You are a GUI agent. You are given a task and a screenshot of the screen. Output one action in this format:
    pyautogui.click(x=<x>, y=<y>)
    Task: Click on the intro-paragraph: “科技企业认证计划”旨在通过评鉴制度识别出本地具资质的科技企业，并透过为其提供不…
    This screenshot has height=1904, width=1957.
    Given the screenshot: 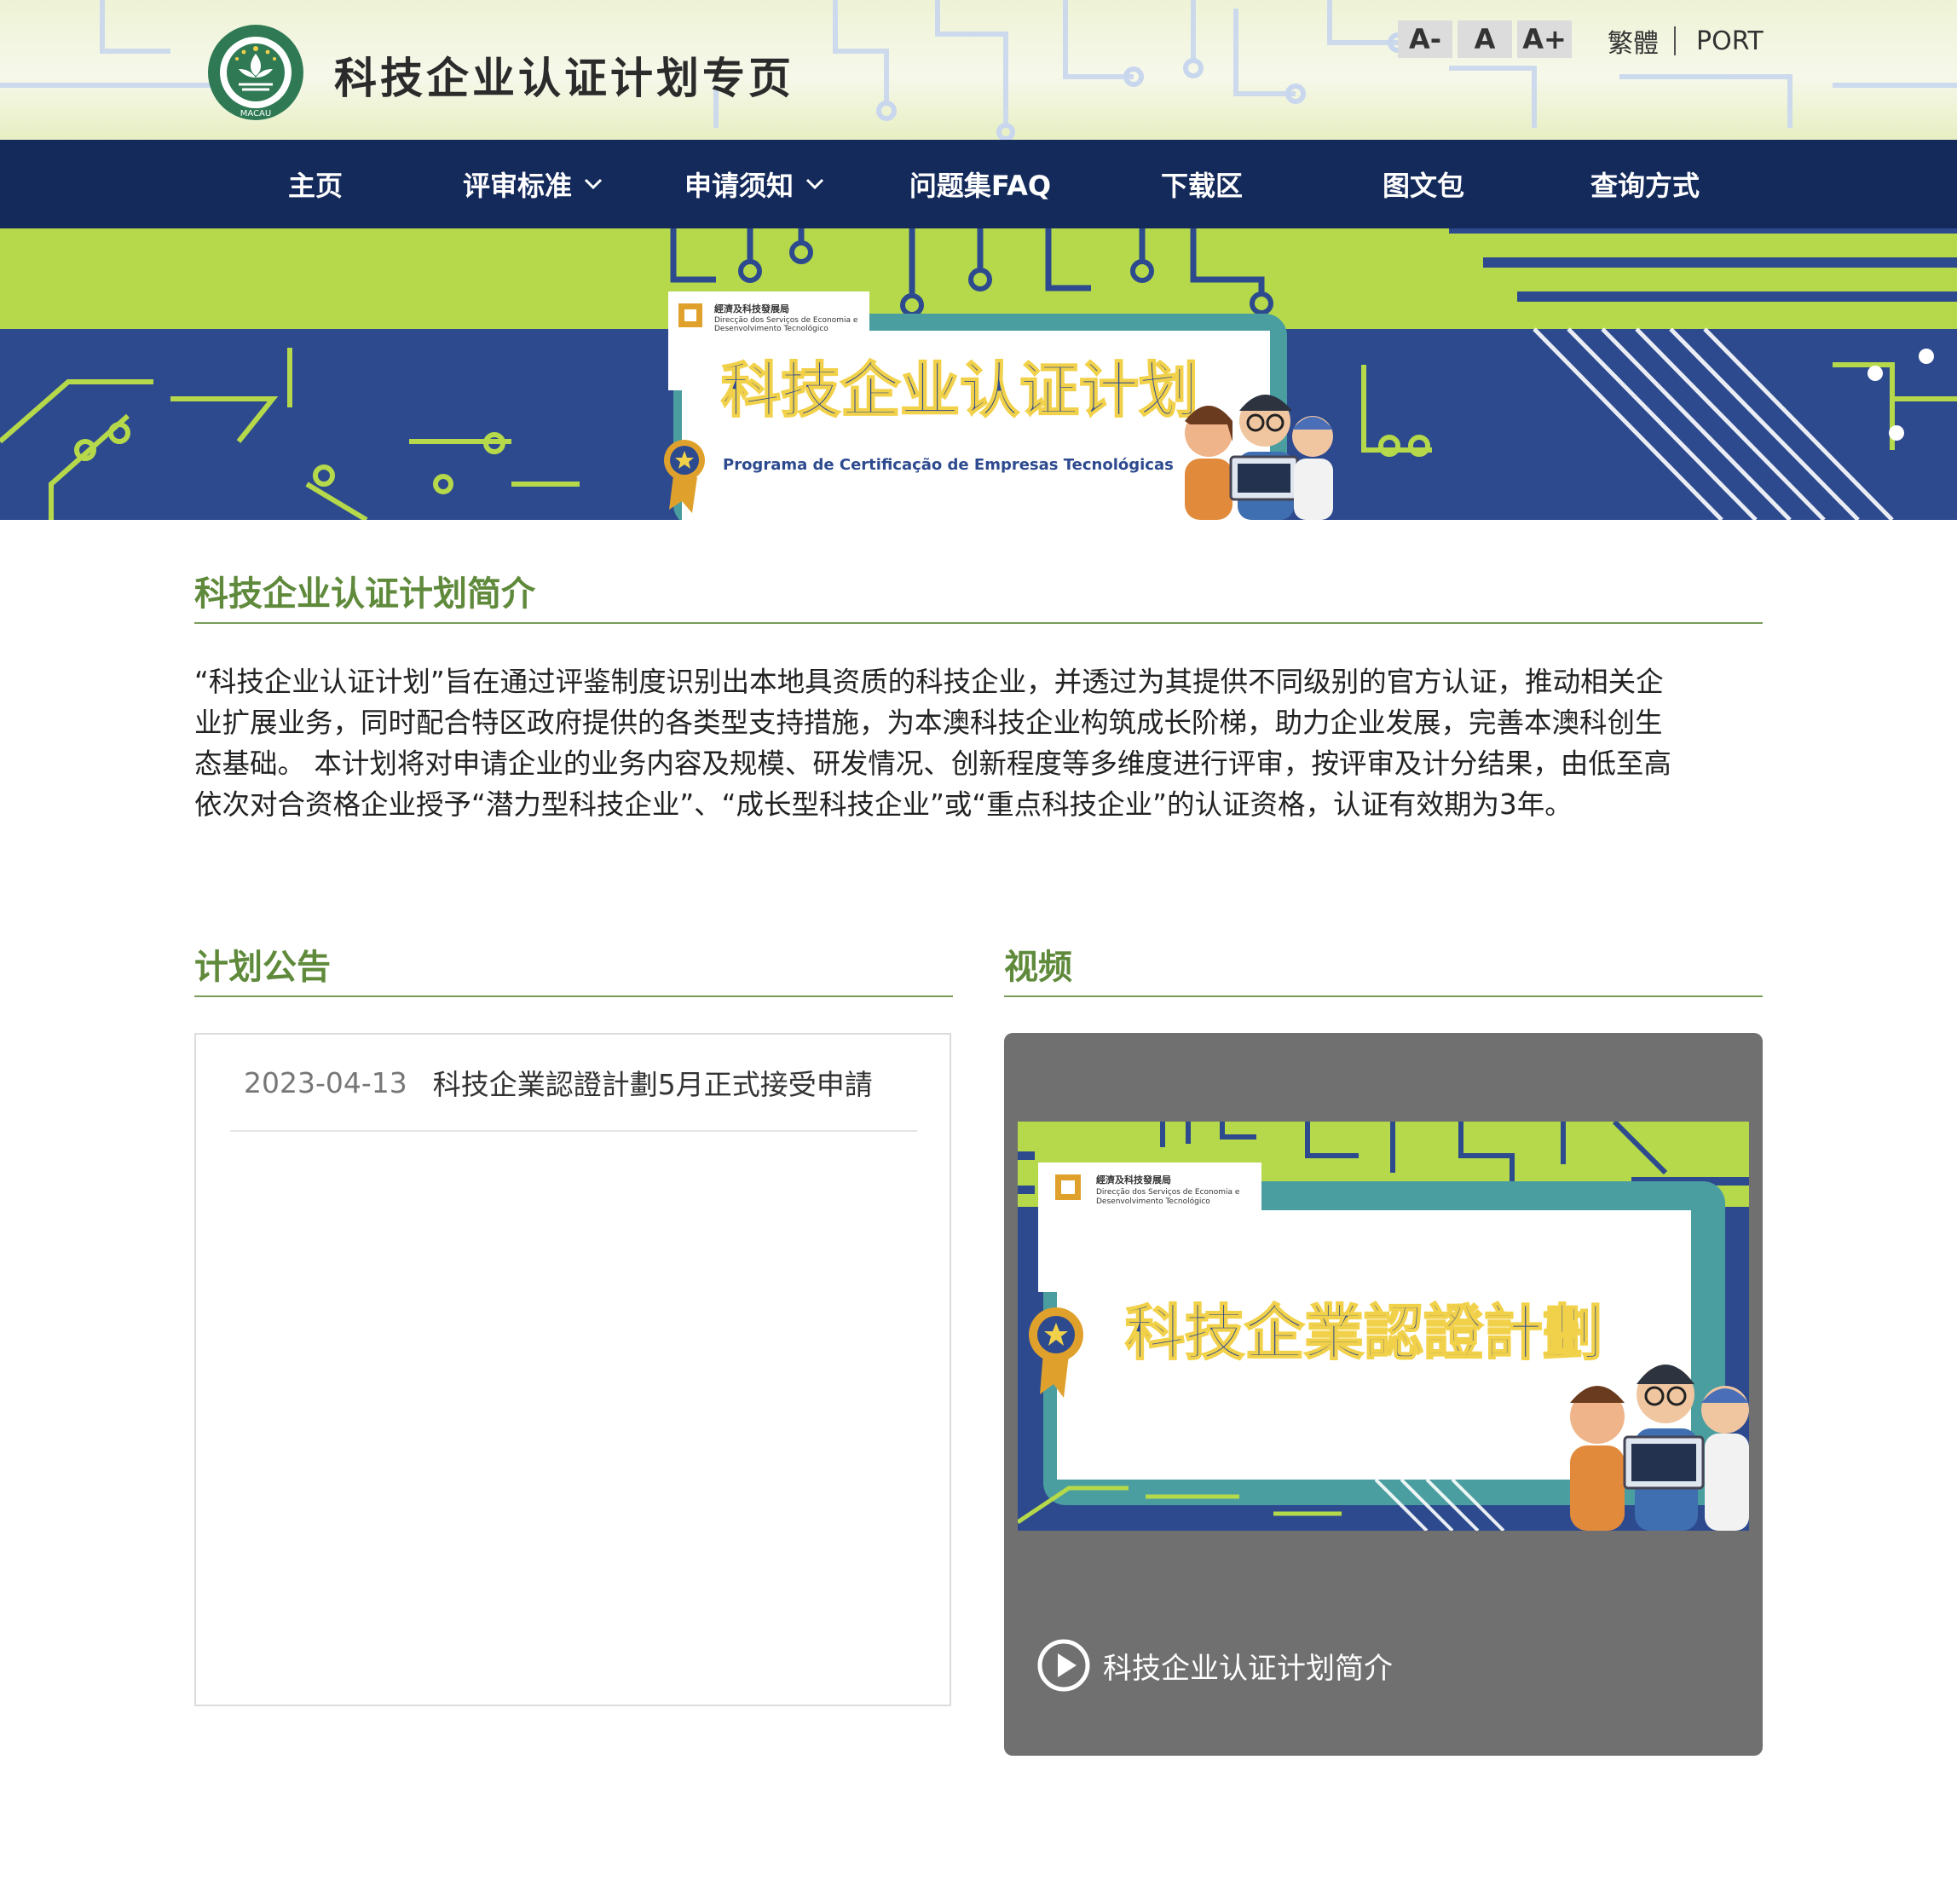 What is the action you would take?
    pyautogui.click(x=978, y=743)
    